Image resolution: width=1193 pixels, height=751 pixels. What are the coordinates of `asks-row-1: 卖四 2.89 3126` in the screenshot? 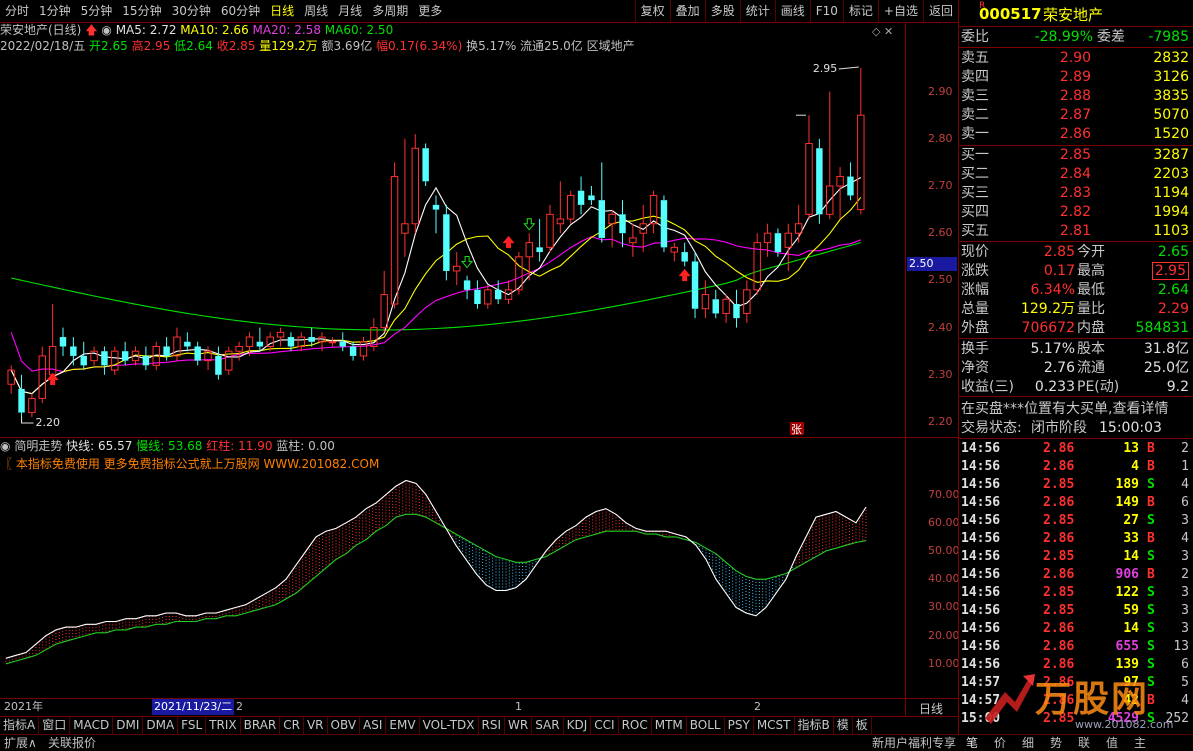 It's located at (1076, 77).